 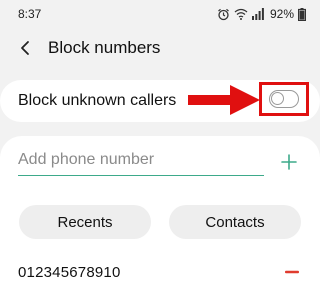 What do you see at coordinates (30, 14) in the screenshot?
I see `status-time: 8:37` at bounding box center [30, 14].